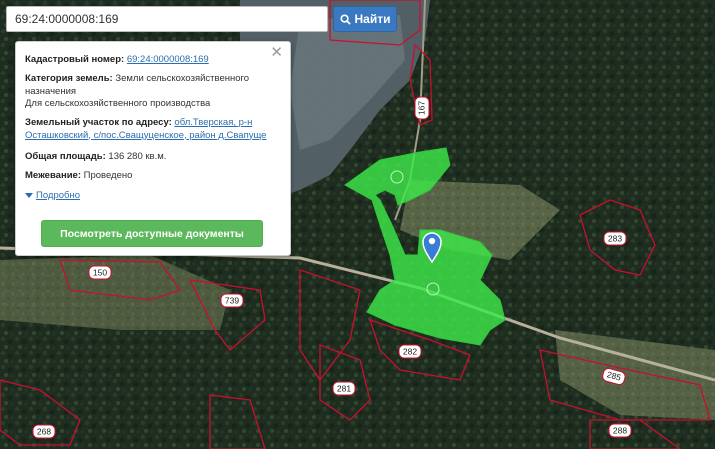 Image resolution: width=715 pixels, height=449 pixels. What do you see at coordinates (118, 103) in the screenshot?
I see `usage-value: Для сельскохозяйственного производства` at bounding box center [118, 103].